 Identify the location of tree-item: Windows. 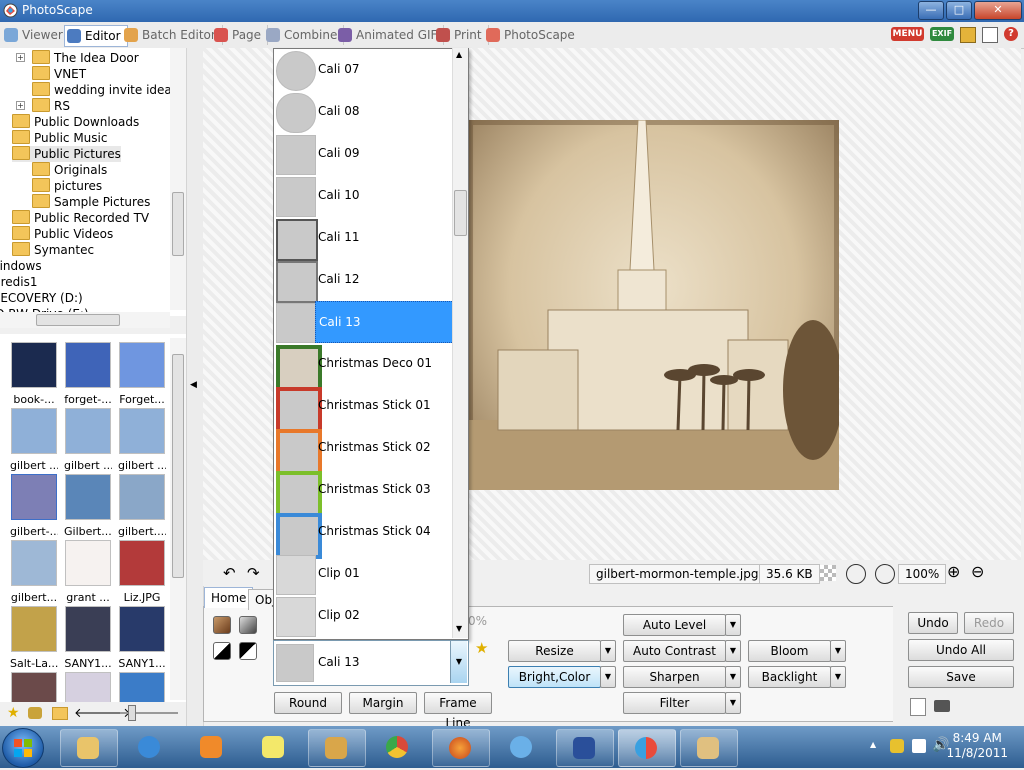
(21, 266).